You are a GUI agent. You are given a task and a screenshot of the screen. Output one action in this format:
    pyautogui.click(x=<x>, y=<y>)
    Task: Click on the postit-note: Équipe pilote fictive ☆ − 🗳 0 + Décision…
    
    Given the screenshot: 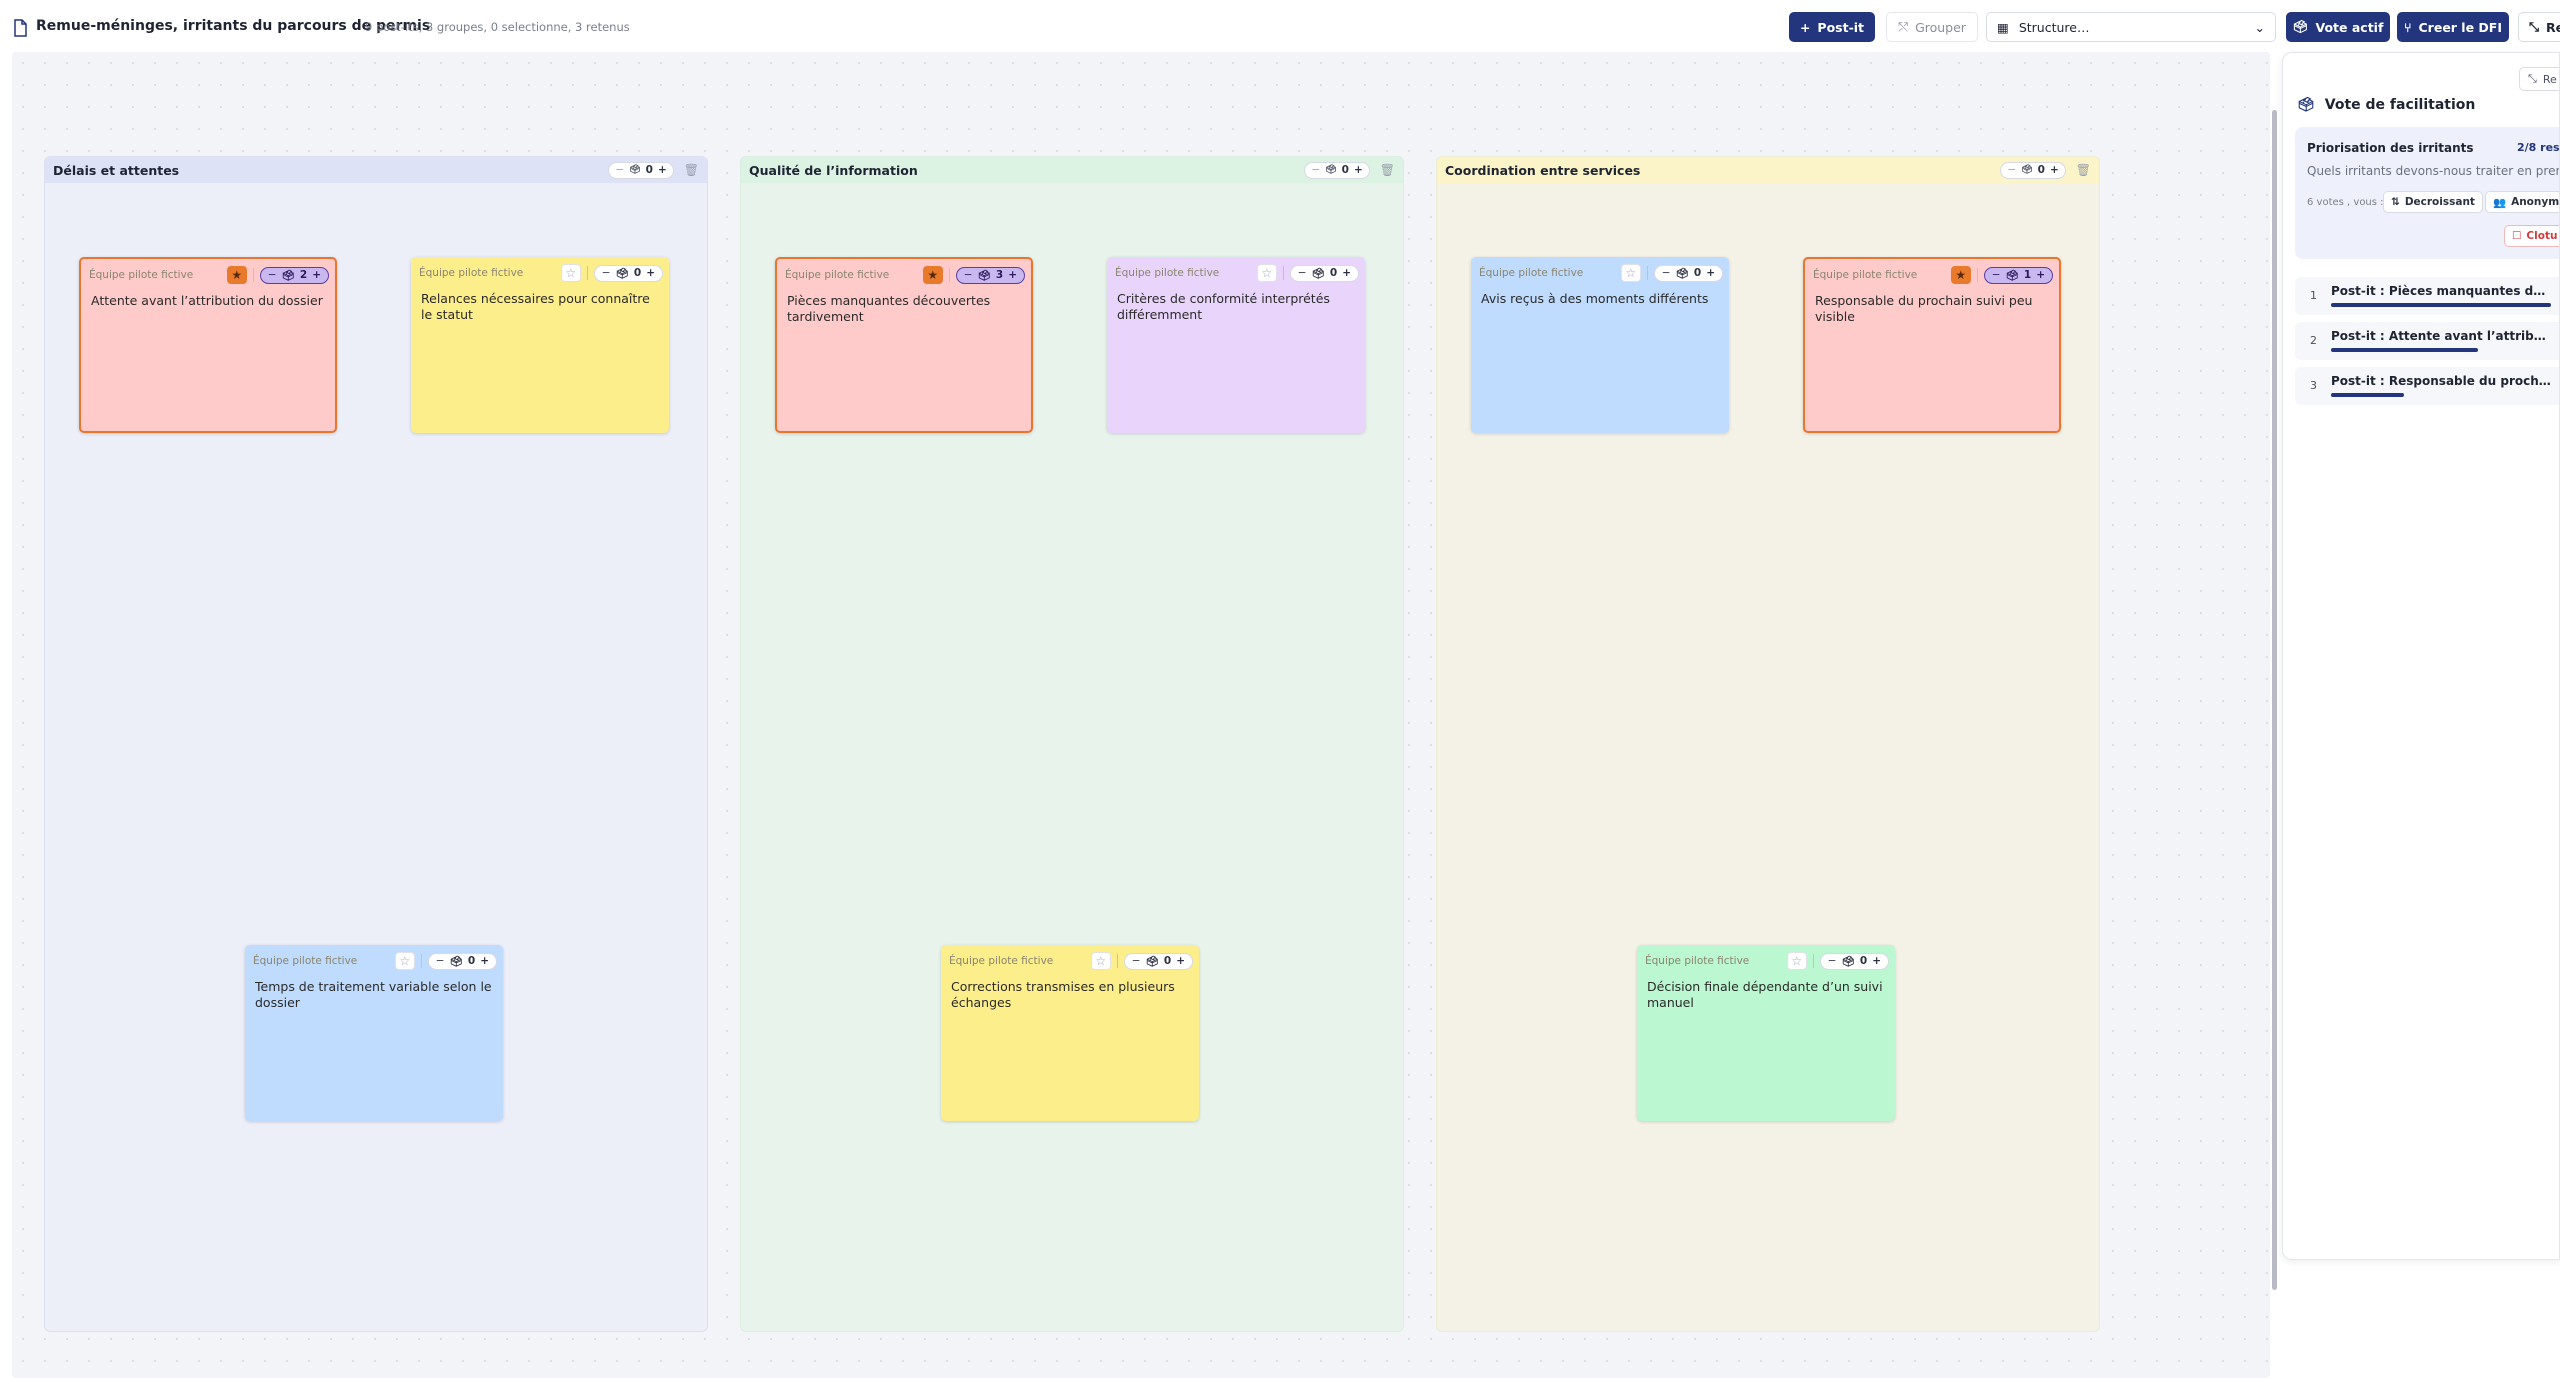 What is the action you would take?
    pyautogui.click(x=1766, y=1033)
    